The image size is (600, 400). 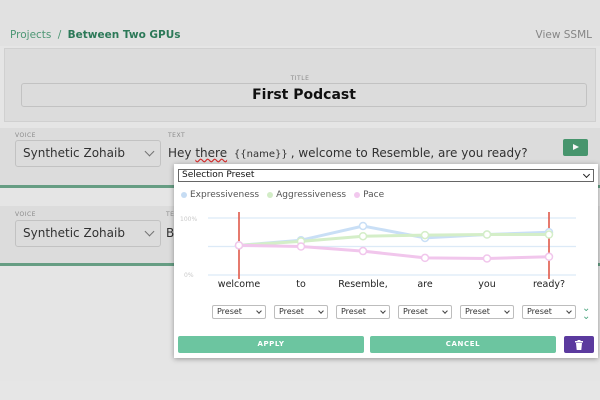 I want to click on view-ssml-link: View SSML, so click(x=564, y=35).